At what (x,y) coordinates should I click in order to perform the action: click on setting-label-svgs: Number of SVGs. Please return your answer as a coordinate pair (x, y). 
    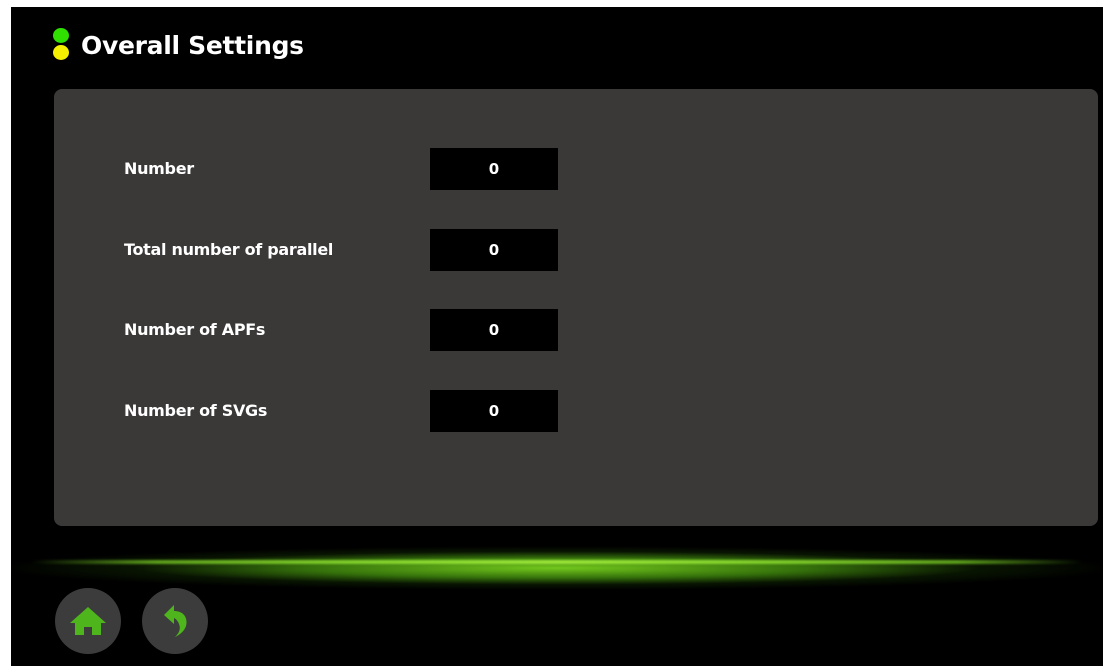
    Looking at the image, I should click on (196, 410).